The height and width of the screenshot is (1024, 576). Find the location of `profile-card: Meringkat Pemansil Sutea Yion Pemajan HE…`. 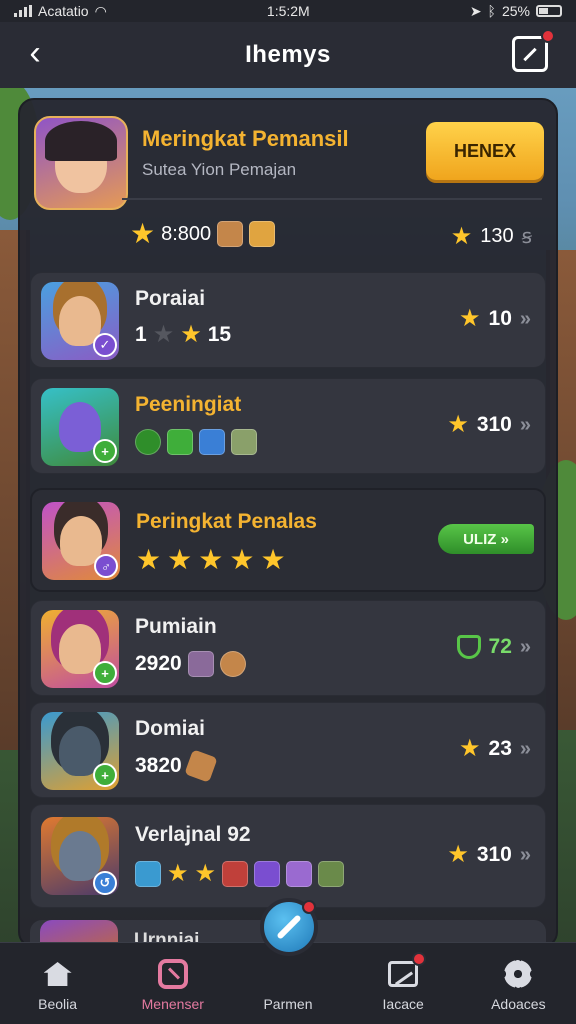

profile-card: Meringkat Pemansil Sutea Yion Pemajan HE… is located at coordinates (289, 188).